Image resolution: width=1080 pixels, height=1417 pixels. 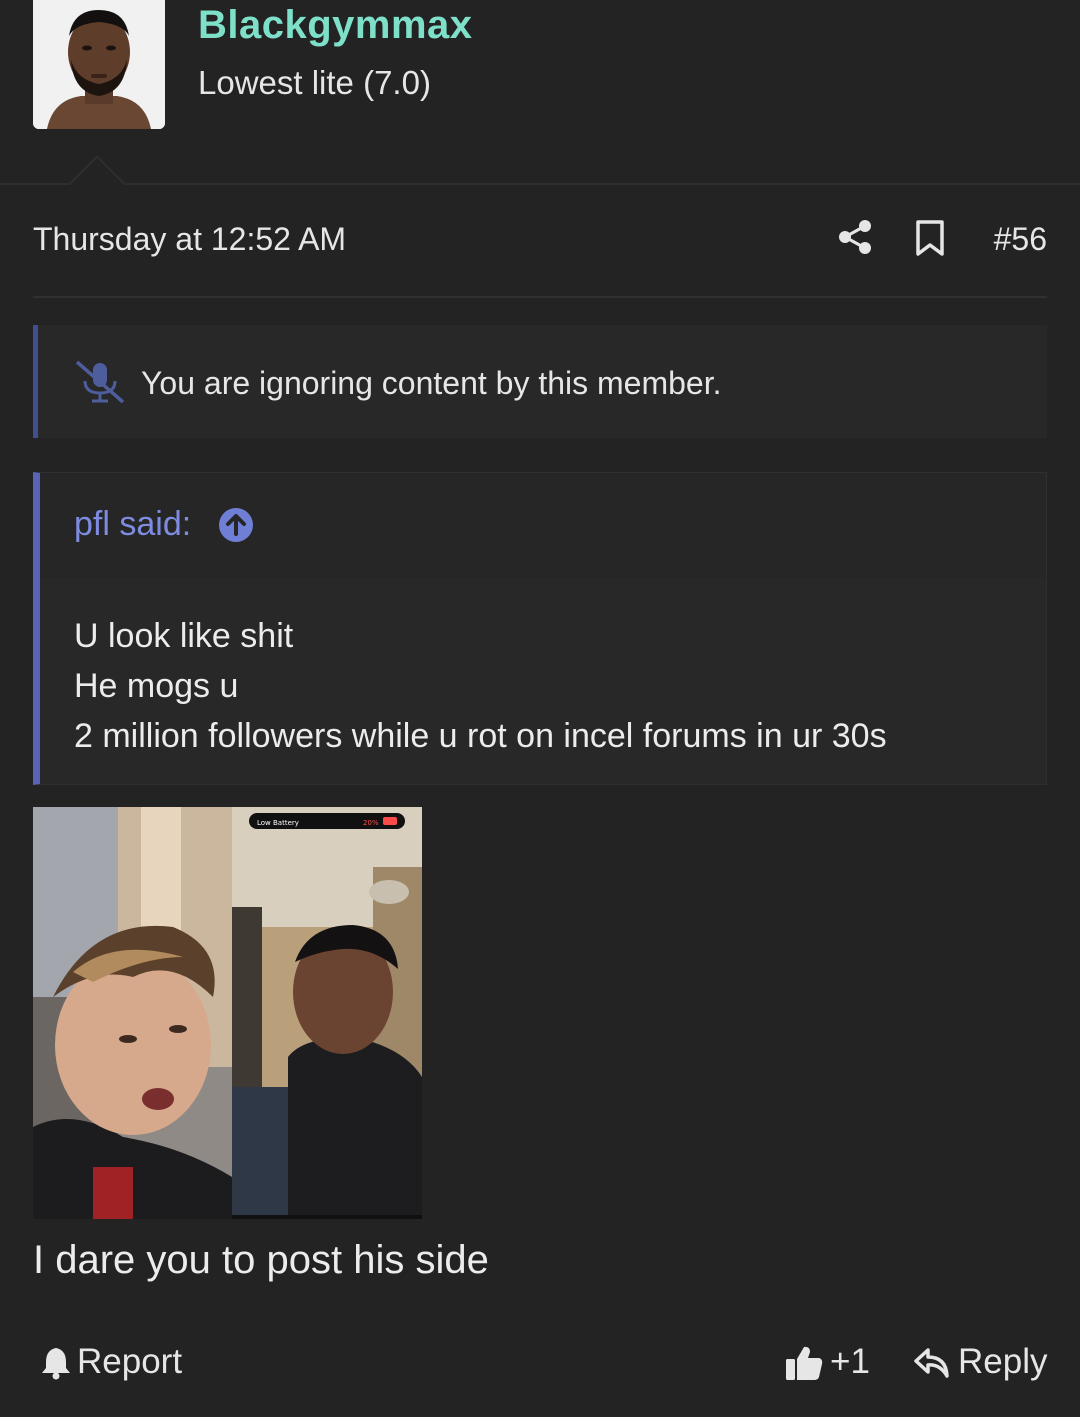 What do you see at coordinates (804, 1363) in the screenshot?
I see `thumbs-up-icon` at bounding box center [804, 1363].